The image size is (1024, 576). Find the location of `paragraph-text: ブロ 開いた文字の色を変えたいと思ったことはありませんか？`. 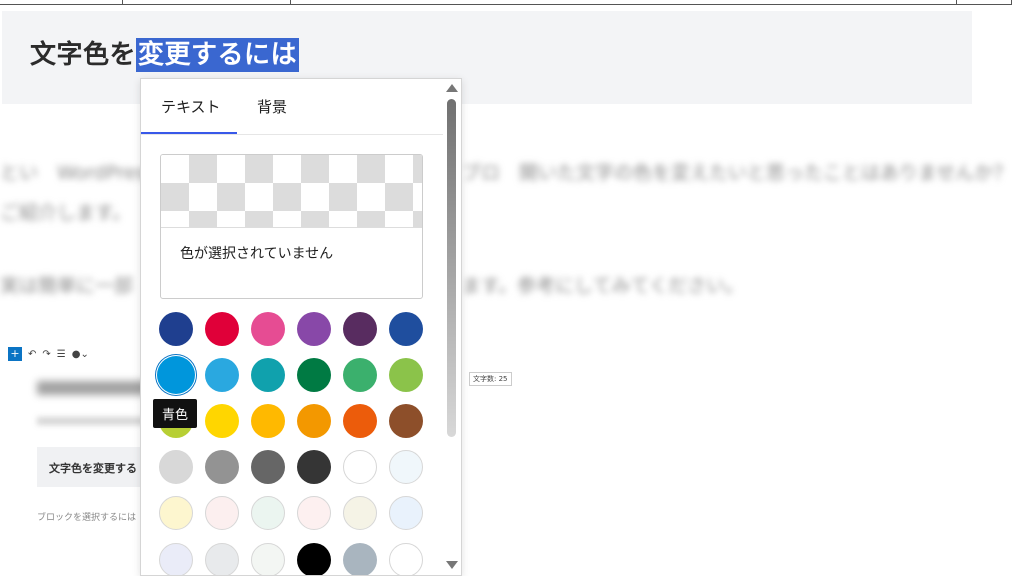

paragraph-text: ブロ 開いた文字の色を変えたいと思ったことはありませんか？ is located at coordinates (737, 173).